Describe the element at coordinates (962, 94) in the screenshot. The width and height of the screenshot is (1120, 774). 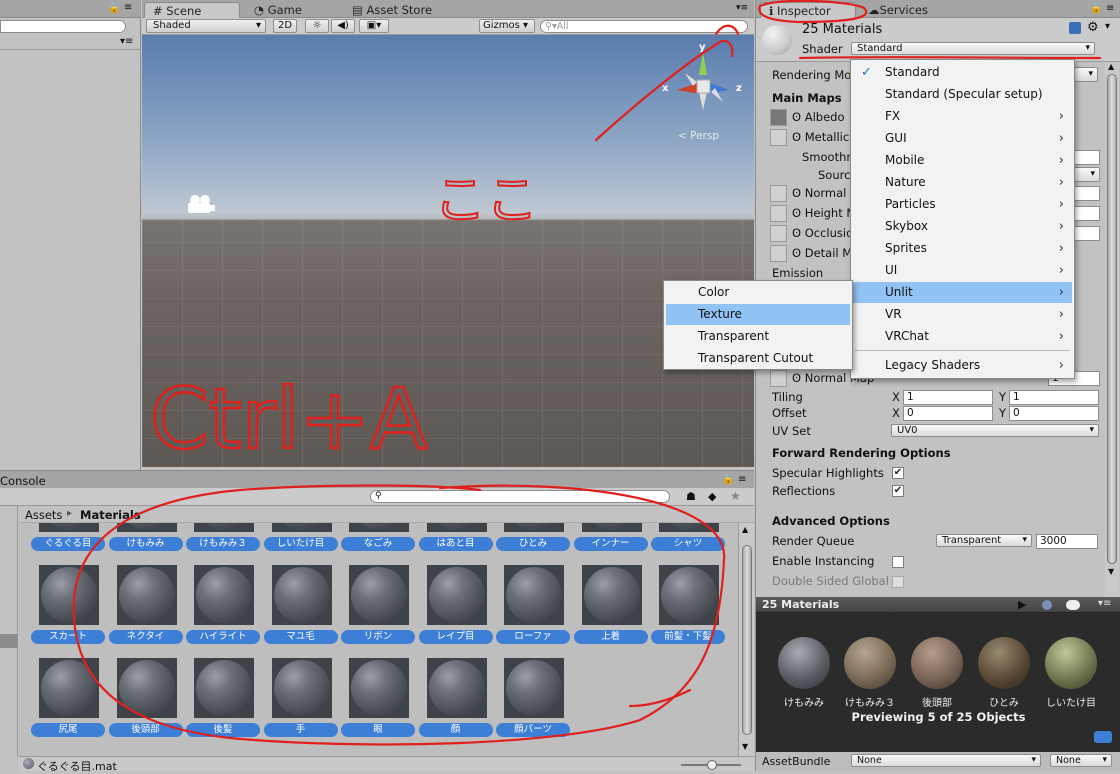
I see `shader-menu-item: Standard (Specular setup)` at that location.